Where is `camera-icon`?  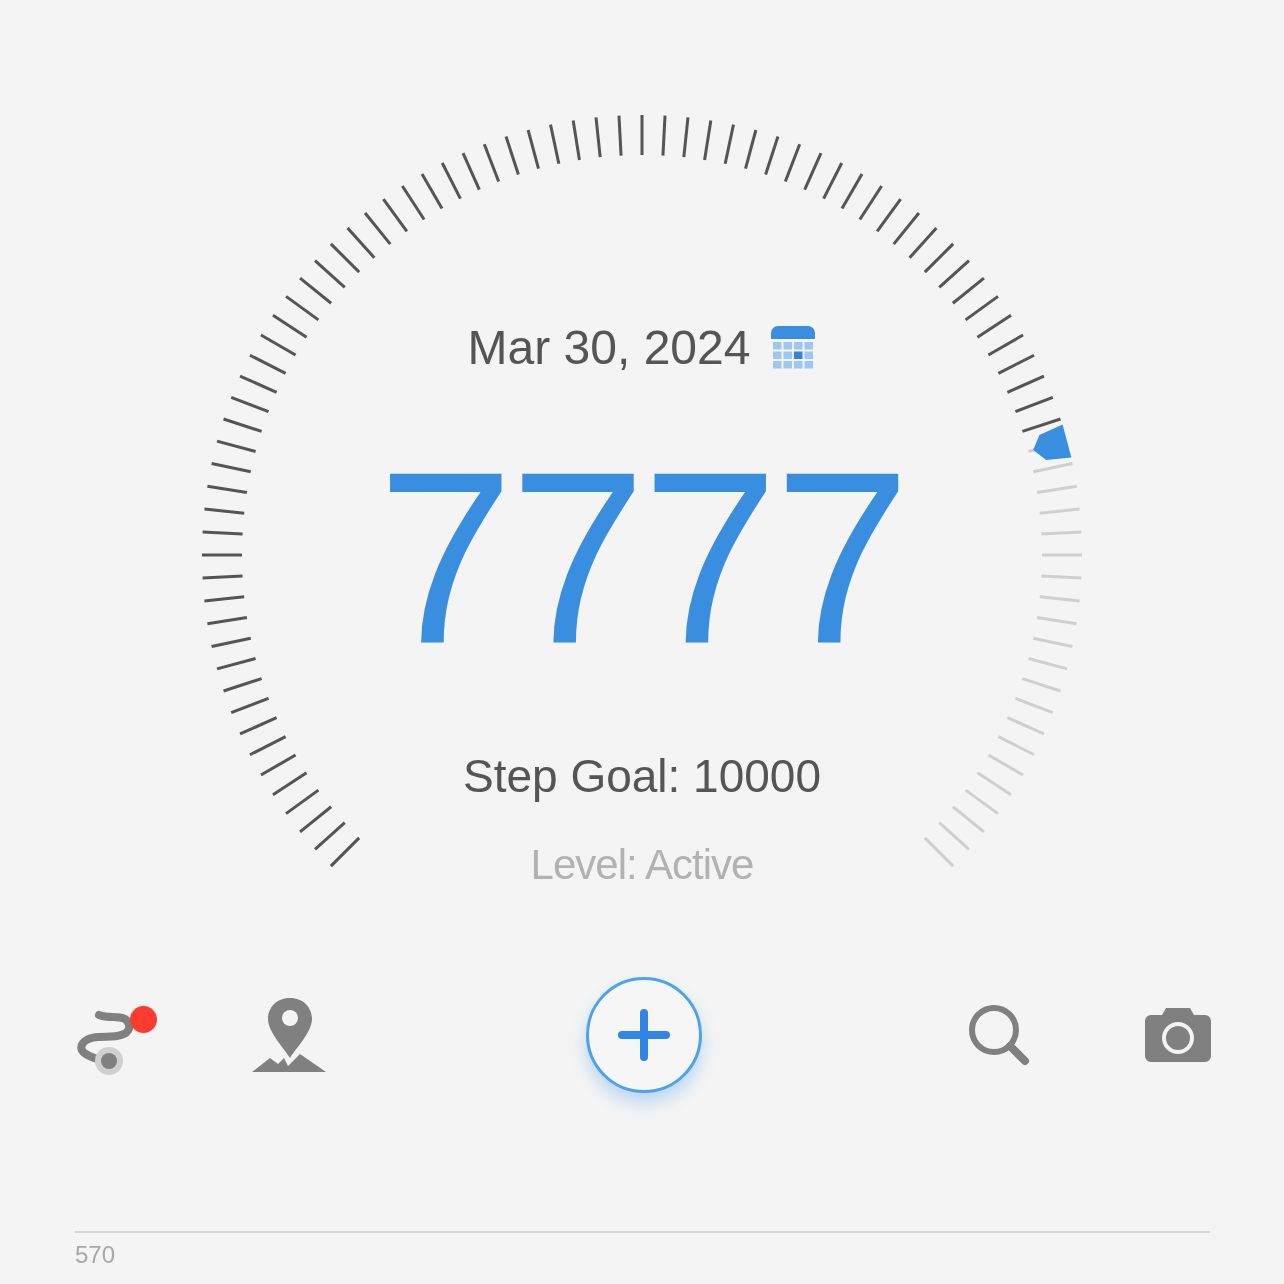 camera-icon is located at coordinates (1178, 1035).